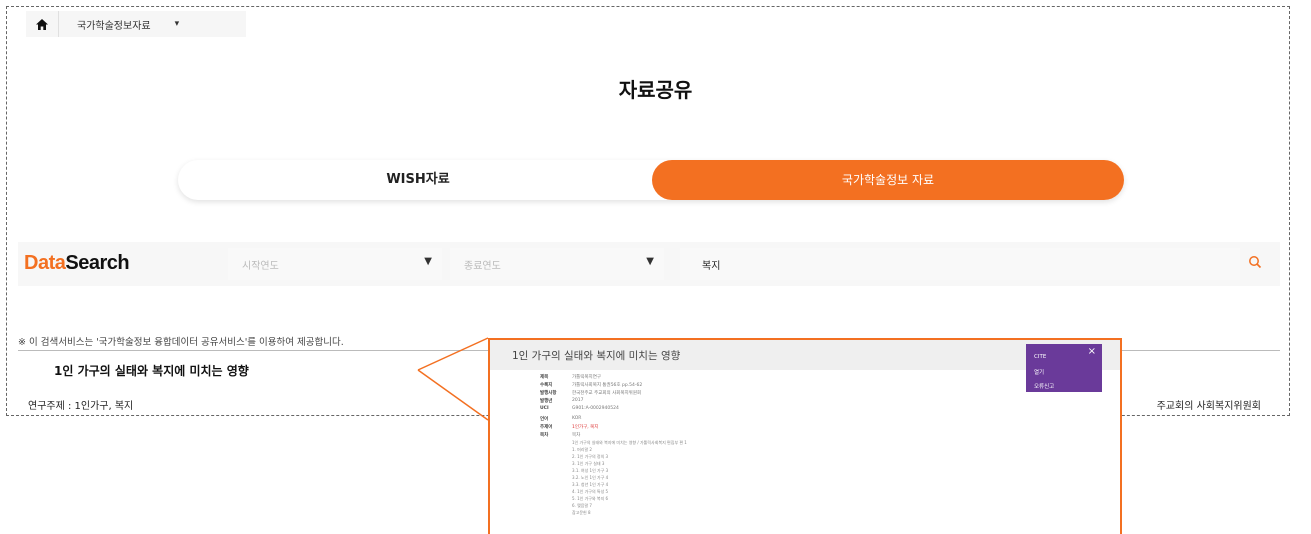 The height and width of the screenshot is (534, 1311). Describe the element at coordinates (1064, 368) in the screenshot. I see `popup-menu: × CITE 열기 오류신고` at that location.